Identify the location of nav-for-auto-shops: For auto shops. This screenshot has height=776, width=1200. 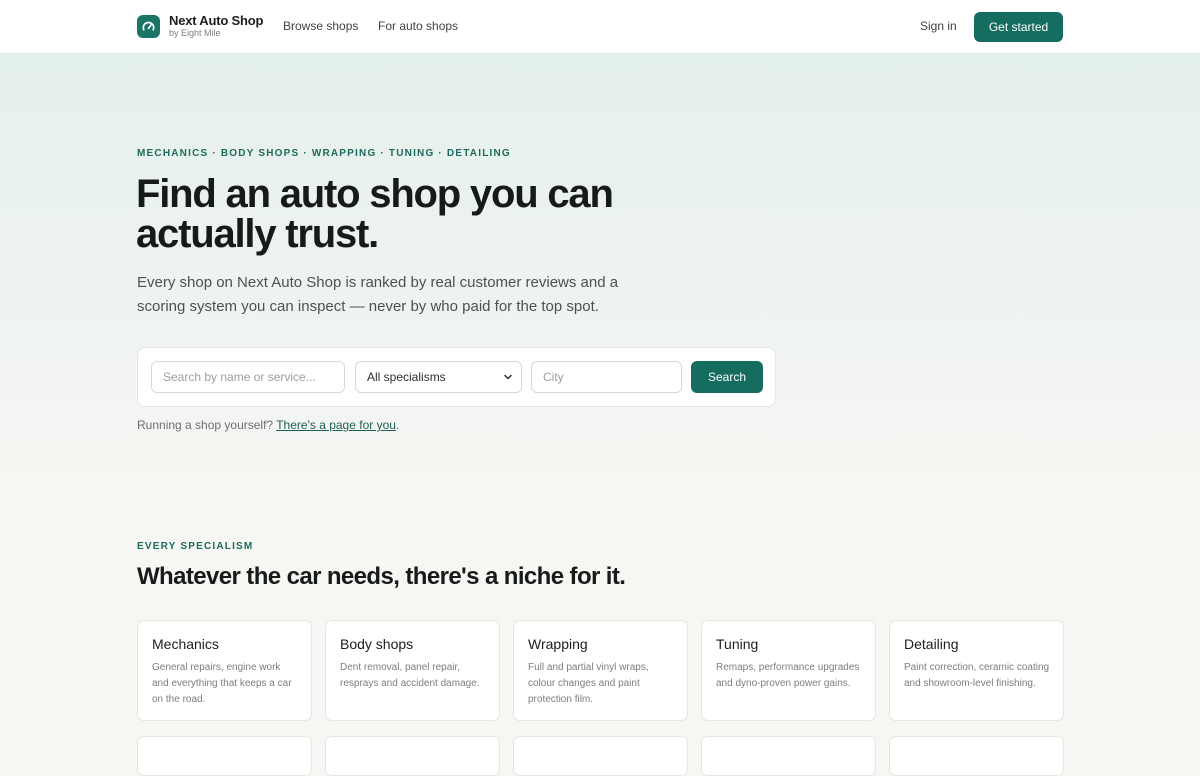
(418, 26).